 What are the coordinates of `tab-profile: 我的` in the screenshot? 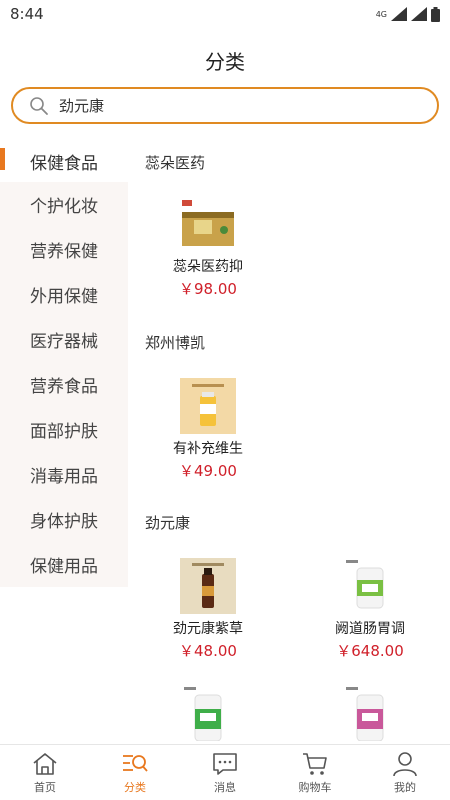 It's located at (405, 772).